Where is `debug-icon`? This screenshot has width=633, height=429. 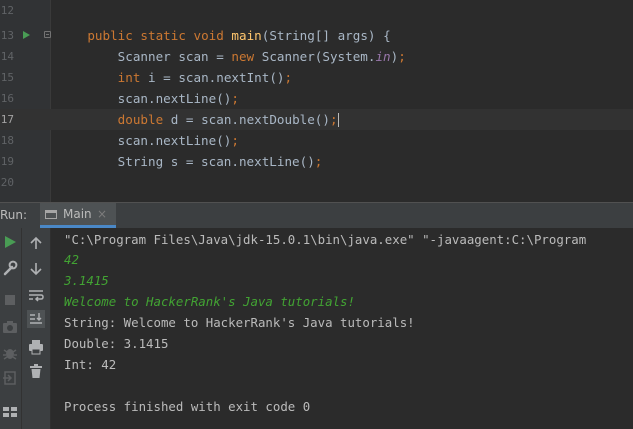 debug-icon is located at coordinates (10, 353).